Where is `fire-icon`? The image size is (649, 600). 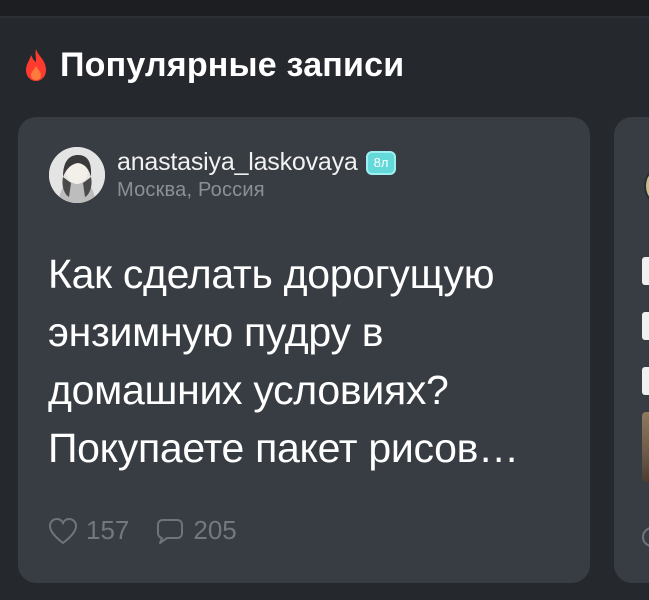
fire-icon is located at coordinates (36, 65).